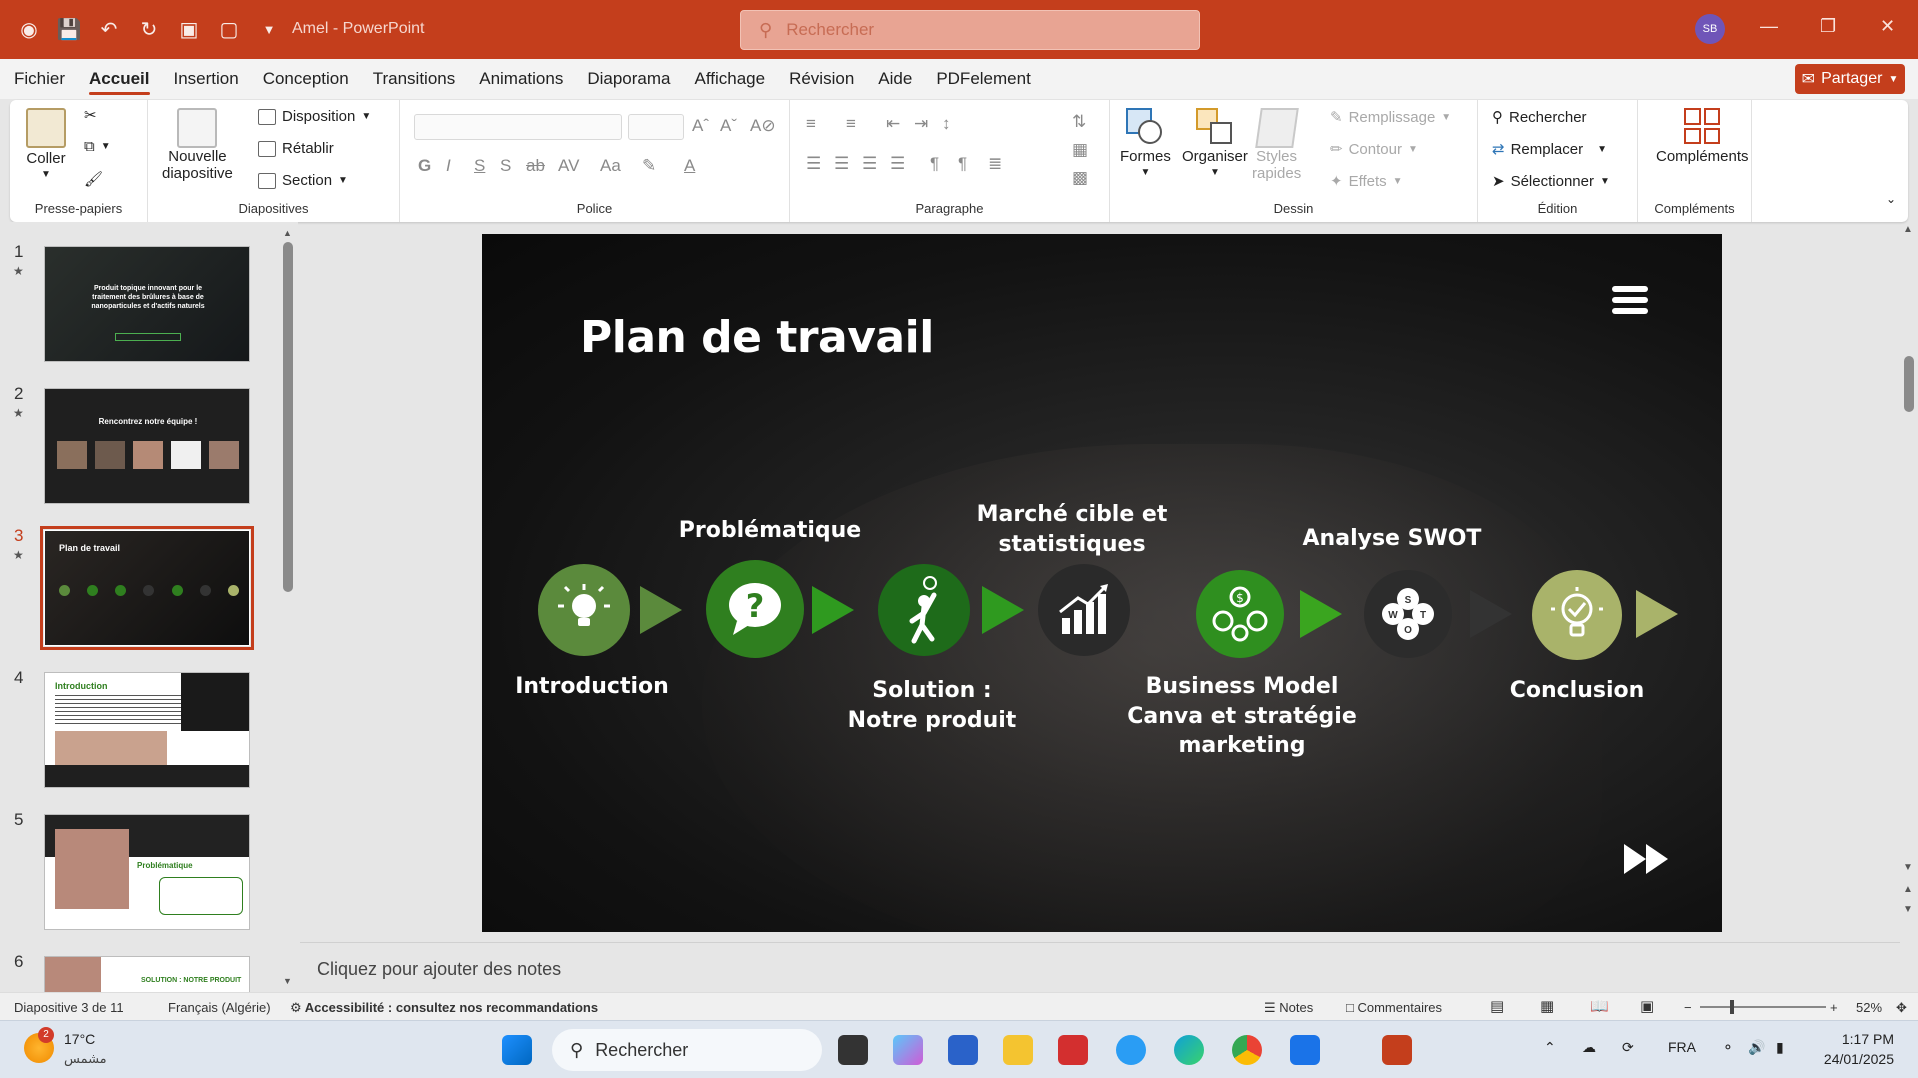 The width and height of the screenshot is (1918, 1078). I want to click on section-button: Section ▼, so click(303, 180).